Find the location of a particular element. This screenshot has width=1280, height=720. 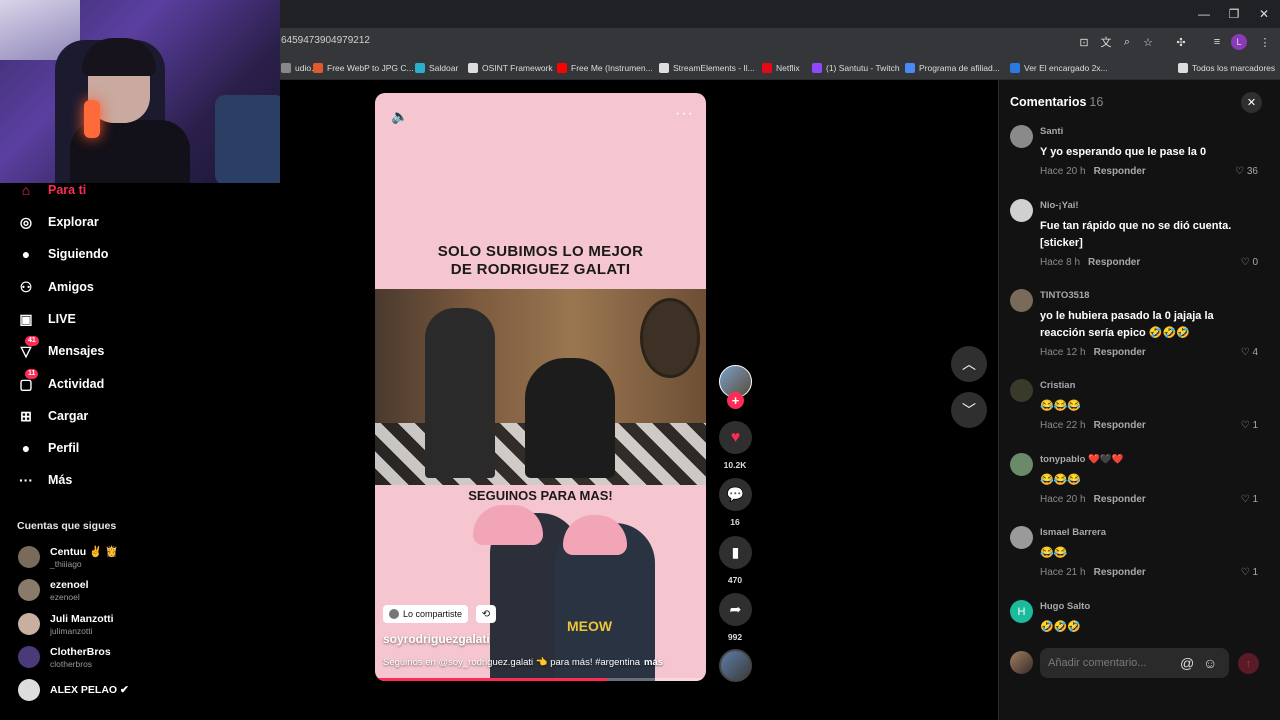

media-icon: ≡ is located at coordinates (1217, 42).